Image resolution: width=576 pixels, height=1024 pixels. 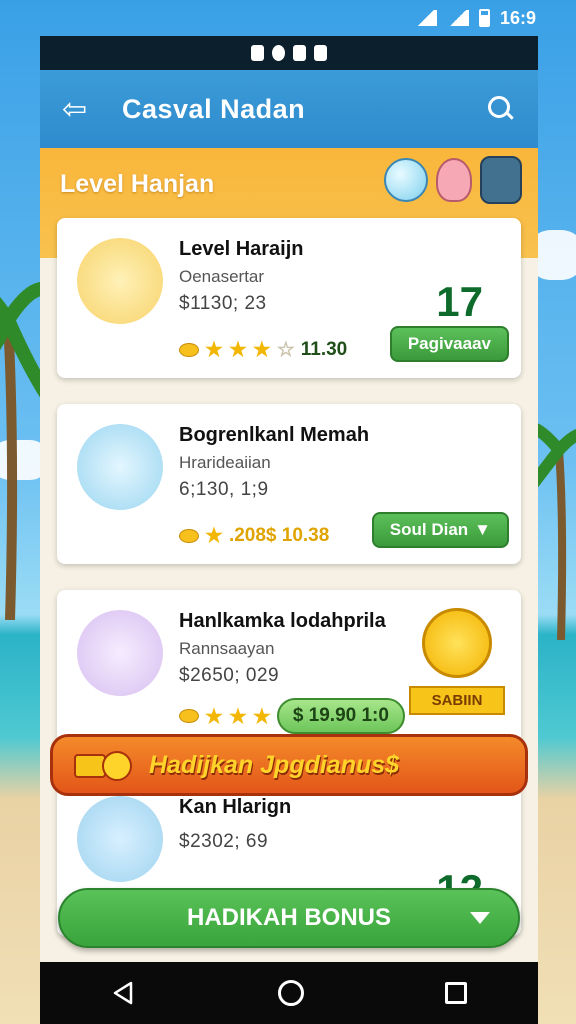 I want to click on search-icon, so click(x=501, y=109).